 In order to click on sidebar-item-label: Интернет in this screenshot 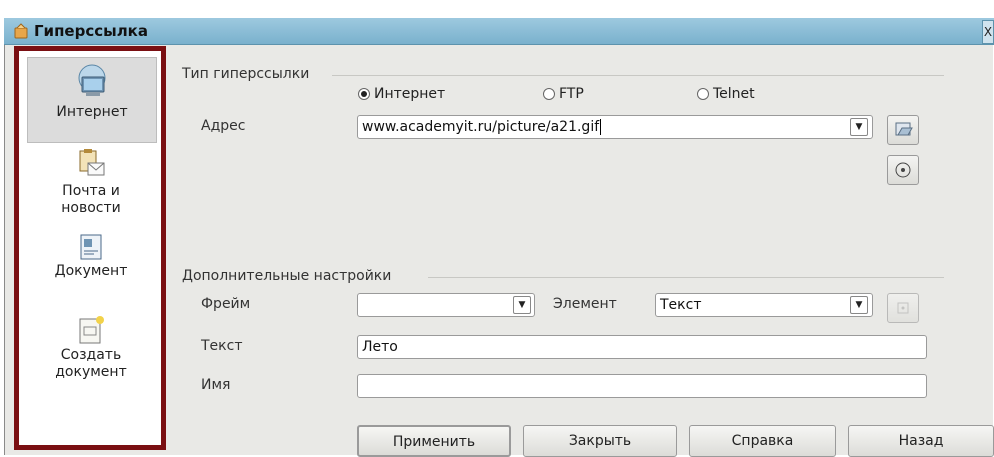, I will do `click(92, 112)`.